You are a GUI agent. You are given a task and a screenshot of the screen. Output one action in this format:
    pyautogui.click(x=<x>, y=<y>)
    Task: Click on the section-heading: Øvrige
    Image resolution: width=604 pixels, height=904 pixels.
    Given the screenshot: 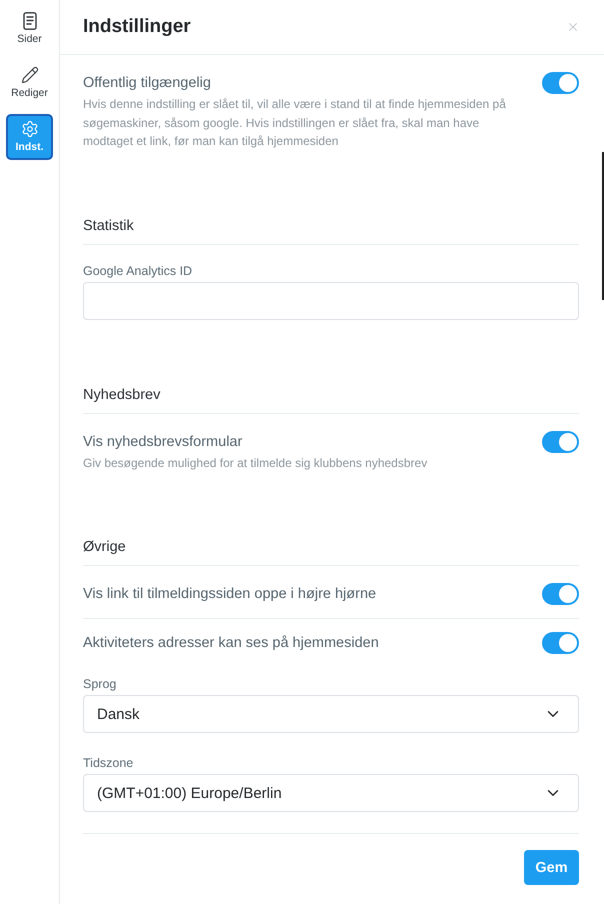 What is the action you would take?
    pyautogui.click(x=331, y=551)
    